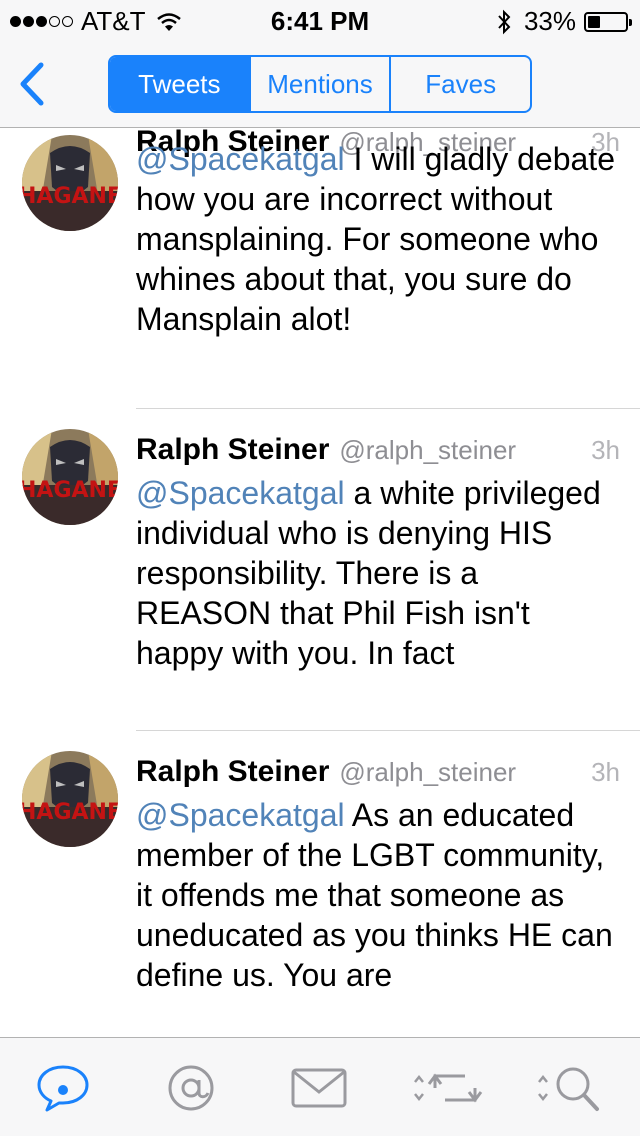  I want to click on segment-mentions: Mentions, so click(319, 84).